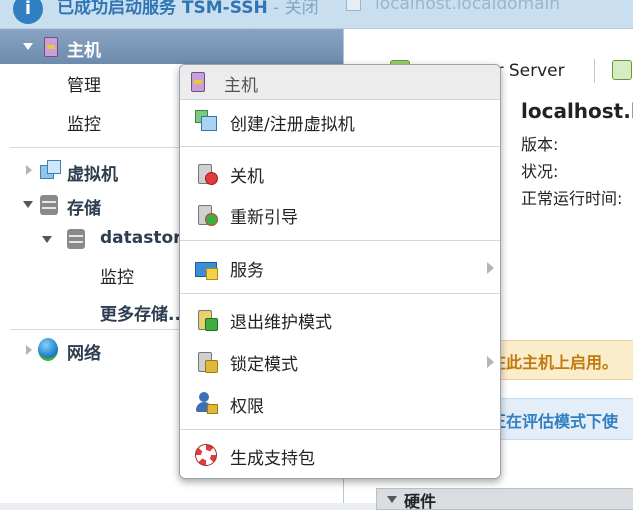 Image resolution: width=633 pixels, height=510 pixels. I want to click on services-icon, so click(206, 268).